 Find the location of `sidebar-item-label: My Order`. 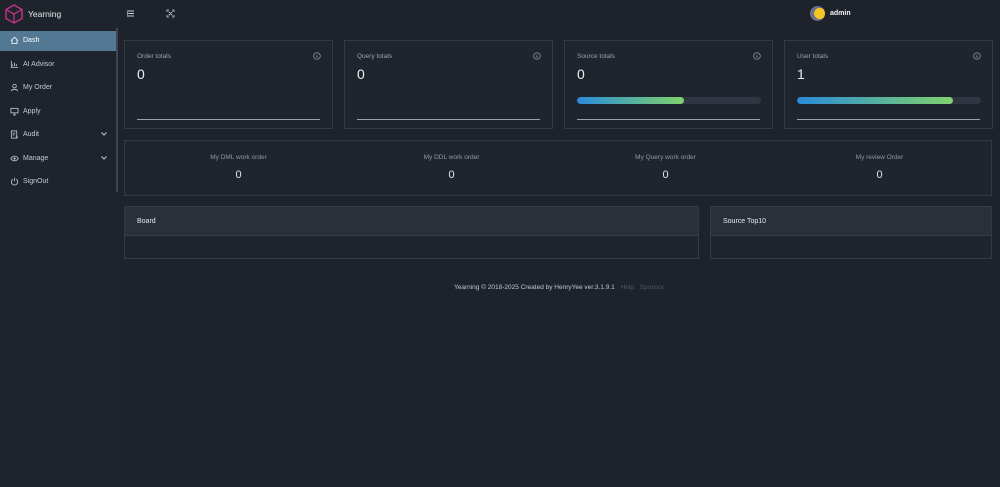

sidebar-item-label: My Order is located at coordinates (38, 88).